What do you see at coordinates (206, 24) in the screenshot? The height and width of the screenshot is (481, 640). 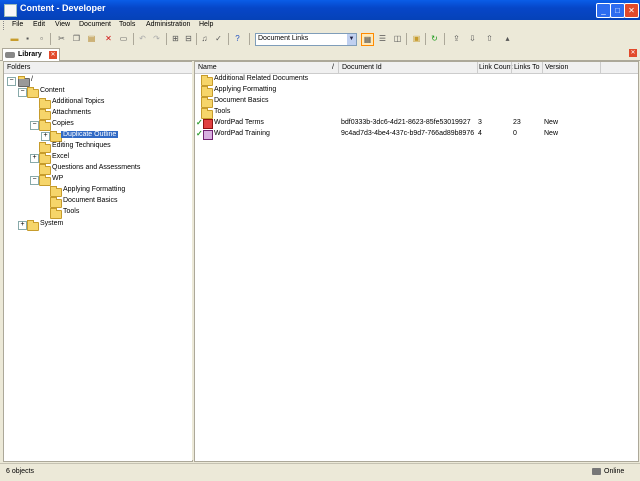 I see `menu-help: Help` at bounding box center [206, 24].